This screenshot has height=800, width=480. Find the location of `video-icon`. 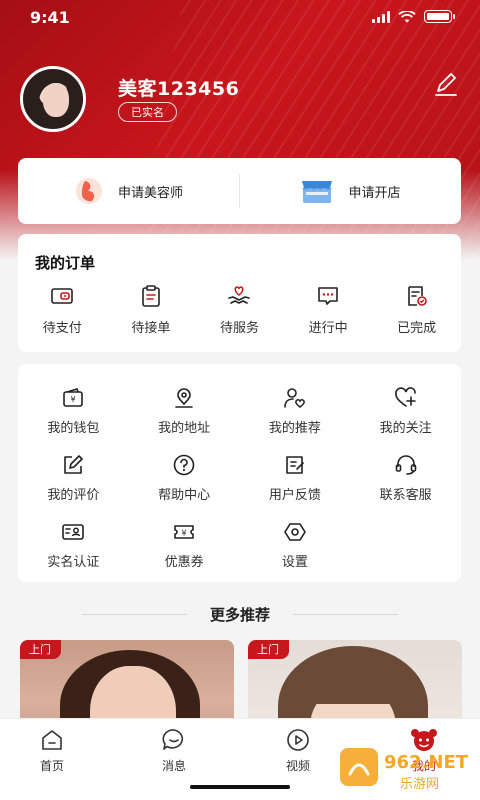

video-icon is located at coordinates (298, 740).